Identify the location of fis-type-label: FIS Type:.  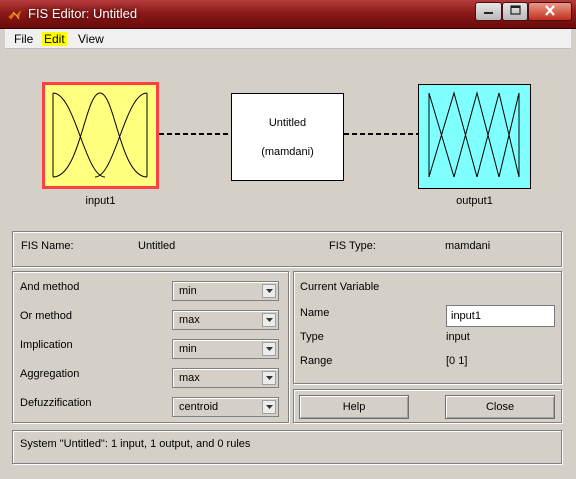
(352, 246).